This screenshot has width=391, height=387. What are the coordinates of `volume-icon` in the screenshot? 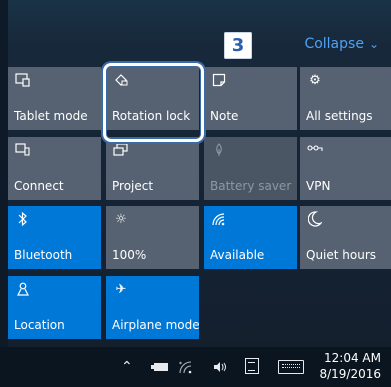 It's located at (220, 367).